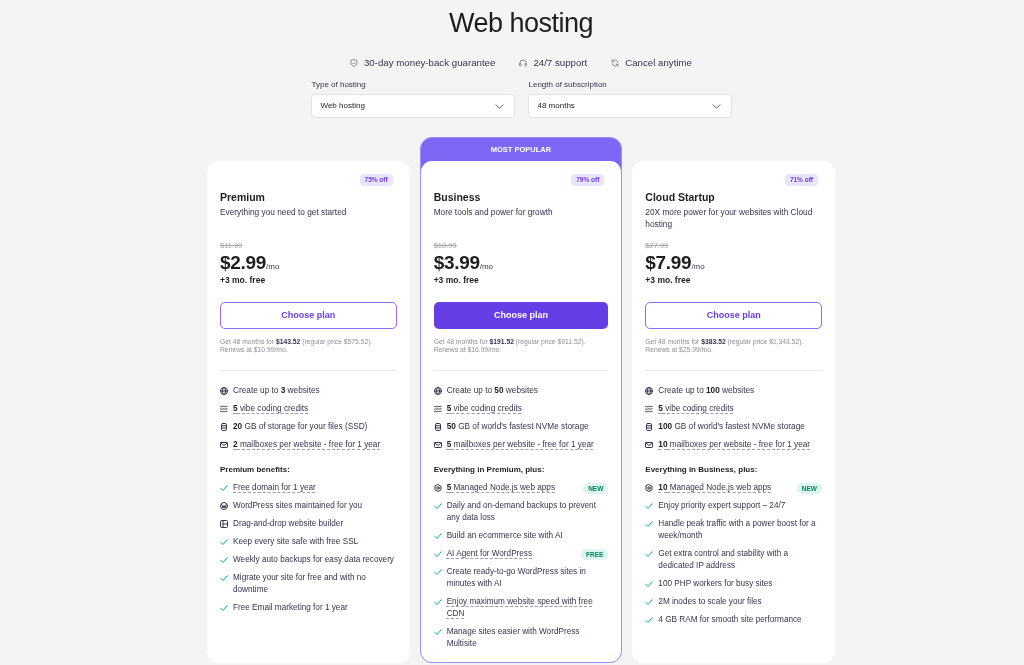 This screenshot has height=665, width=1024. What do you see at coordinates (615, 63) in the screenshot?
I see `refresh-icon` at bounding box center [615, 63].